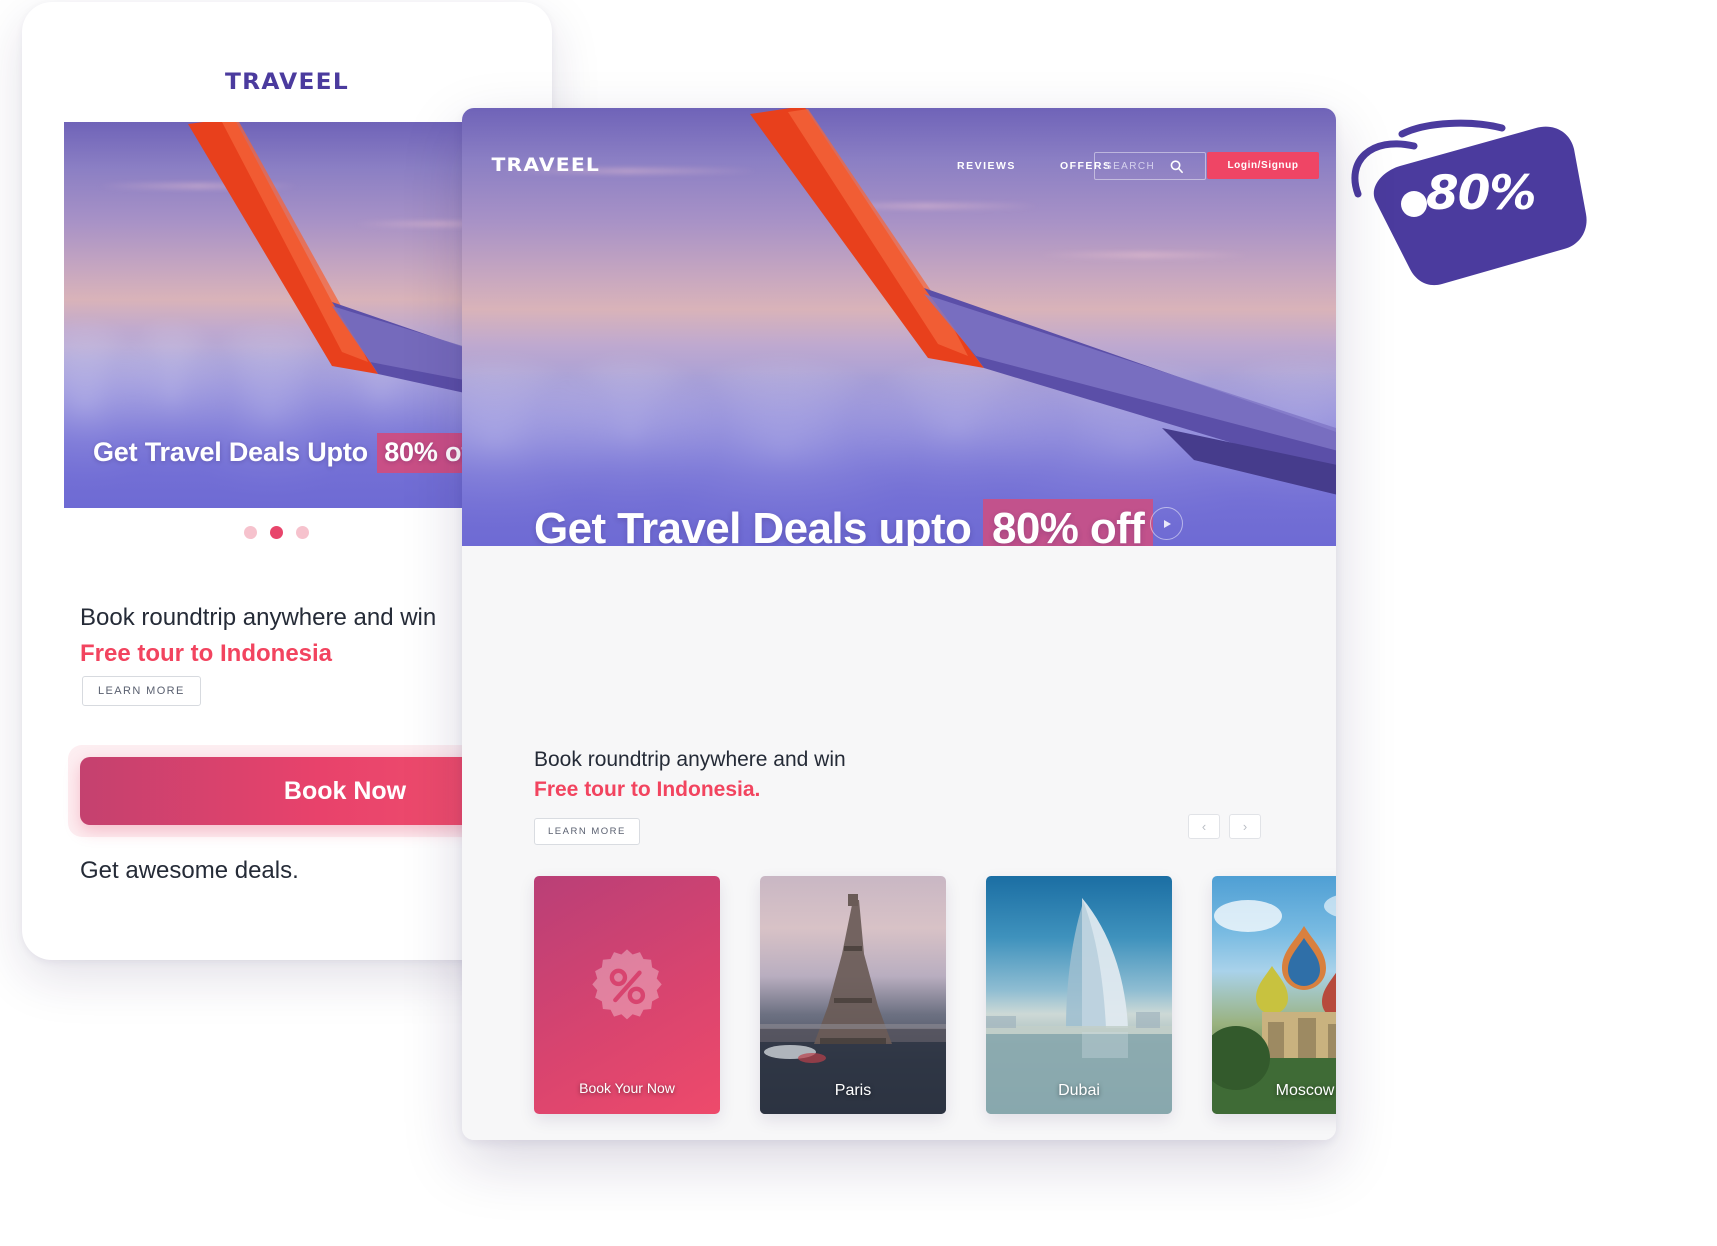 Image resolution: width=1717 pixels, height=1246 pixels. Describe the element at coordinates (690, 759) in the screenshot. I see `desktop-subheading-line1: Book roundtrip anywhere and win` at that location.